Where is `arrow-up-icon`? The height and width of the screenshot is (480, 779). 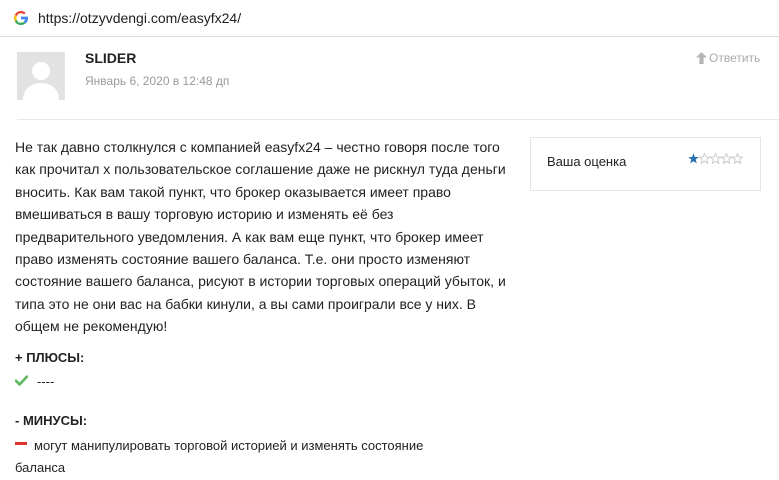 arrow-up-icon is located at coordinates (701, 58).